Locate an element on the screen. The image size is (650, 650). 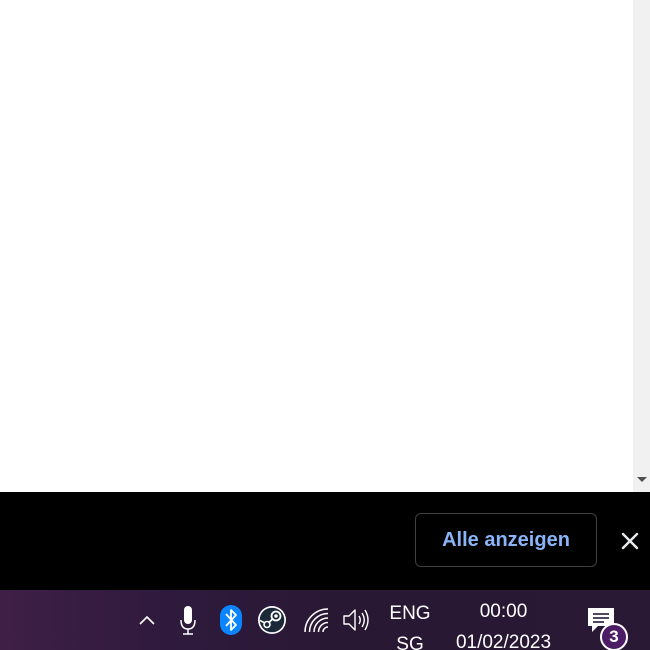
bluetooth-icon is located at coordinates (231, 620).